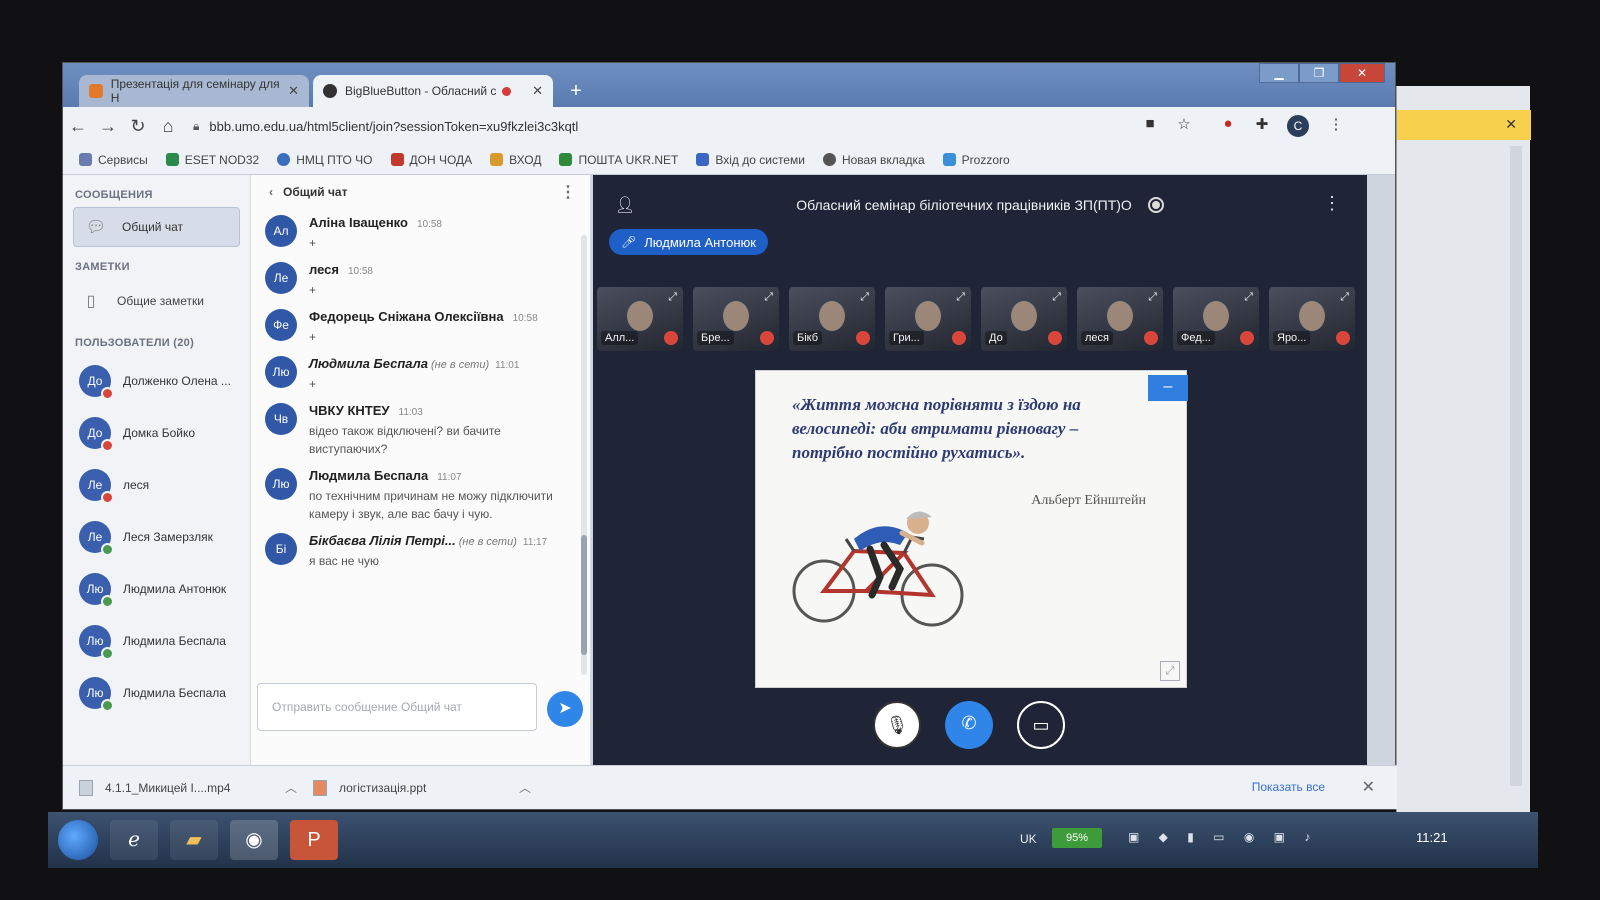  What do you see at coordinates (515, 160) in the screenshot?
I see `bookmark-login: ВХОД` at bounding box center [515, 160].